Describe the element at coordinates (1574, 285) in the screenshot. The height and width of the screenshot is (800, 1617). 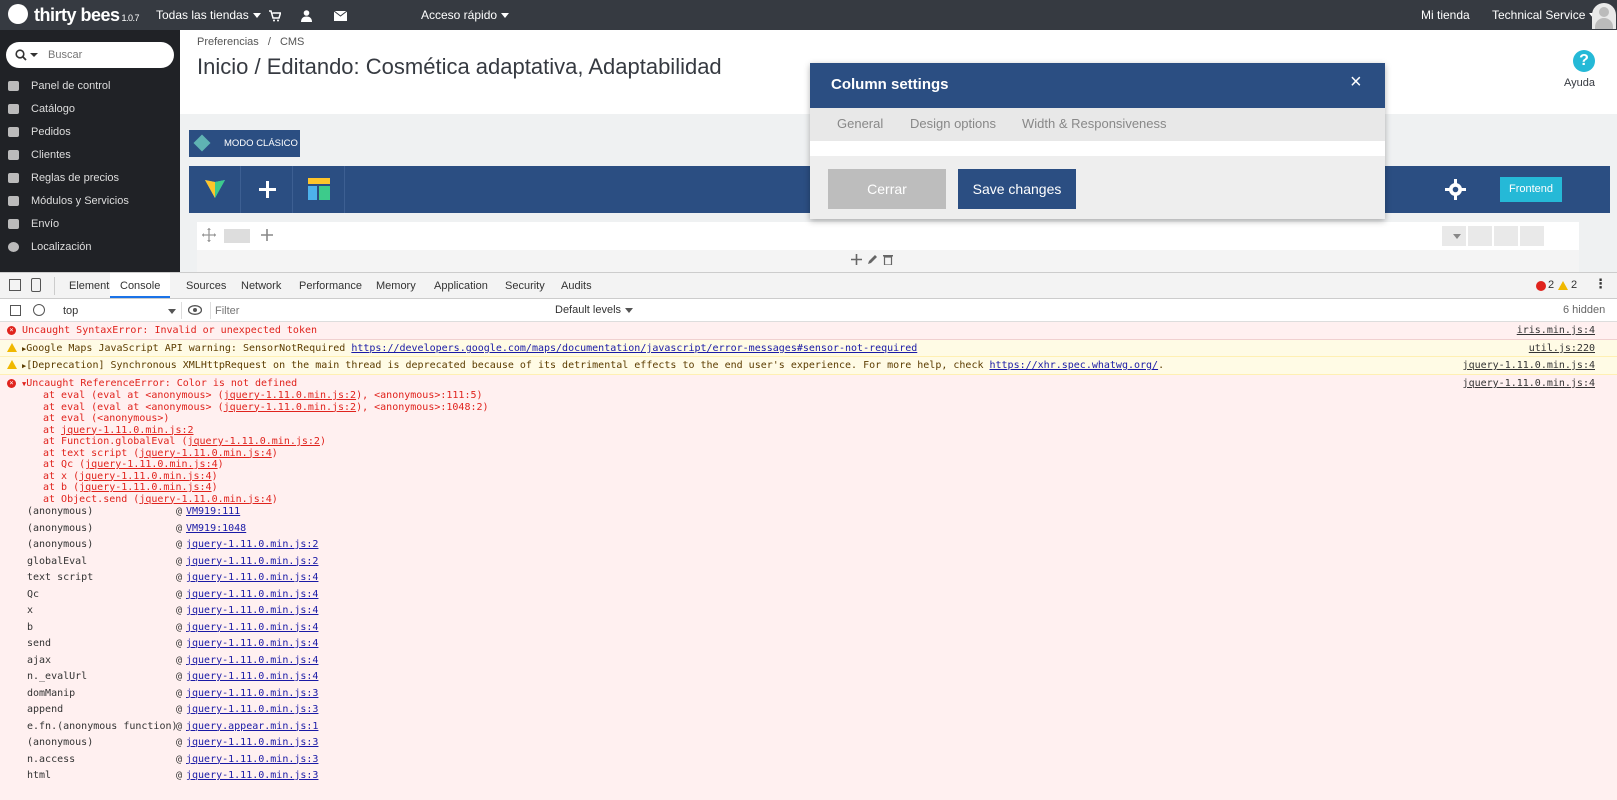
I see `warning-count: 2` at that location.